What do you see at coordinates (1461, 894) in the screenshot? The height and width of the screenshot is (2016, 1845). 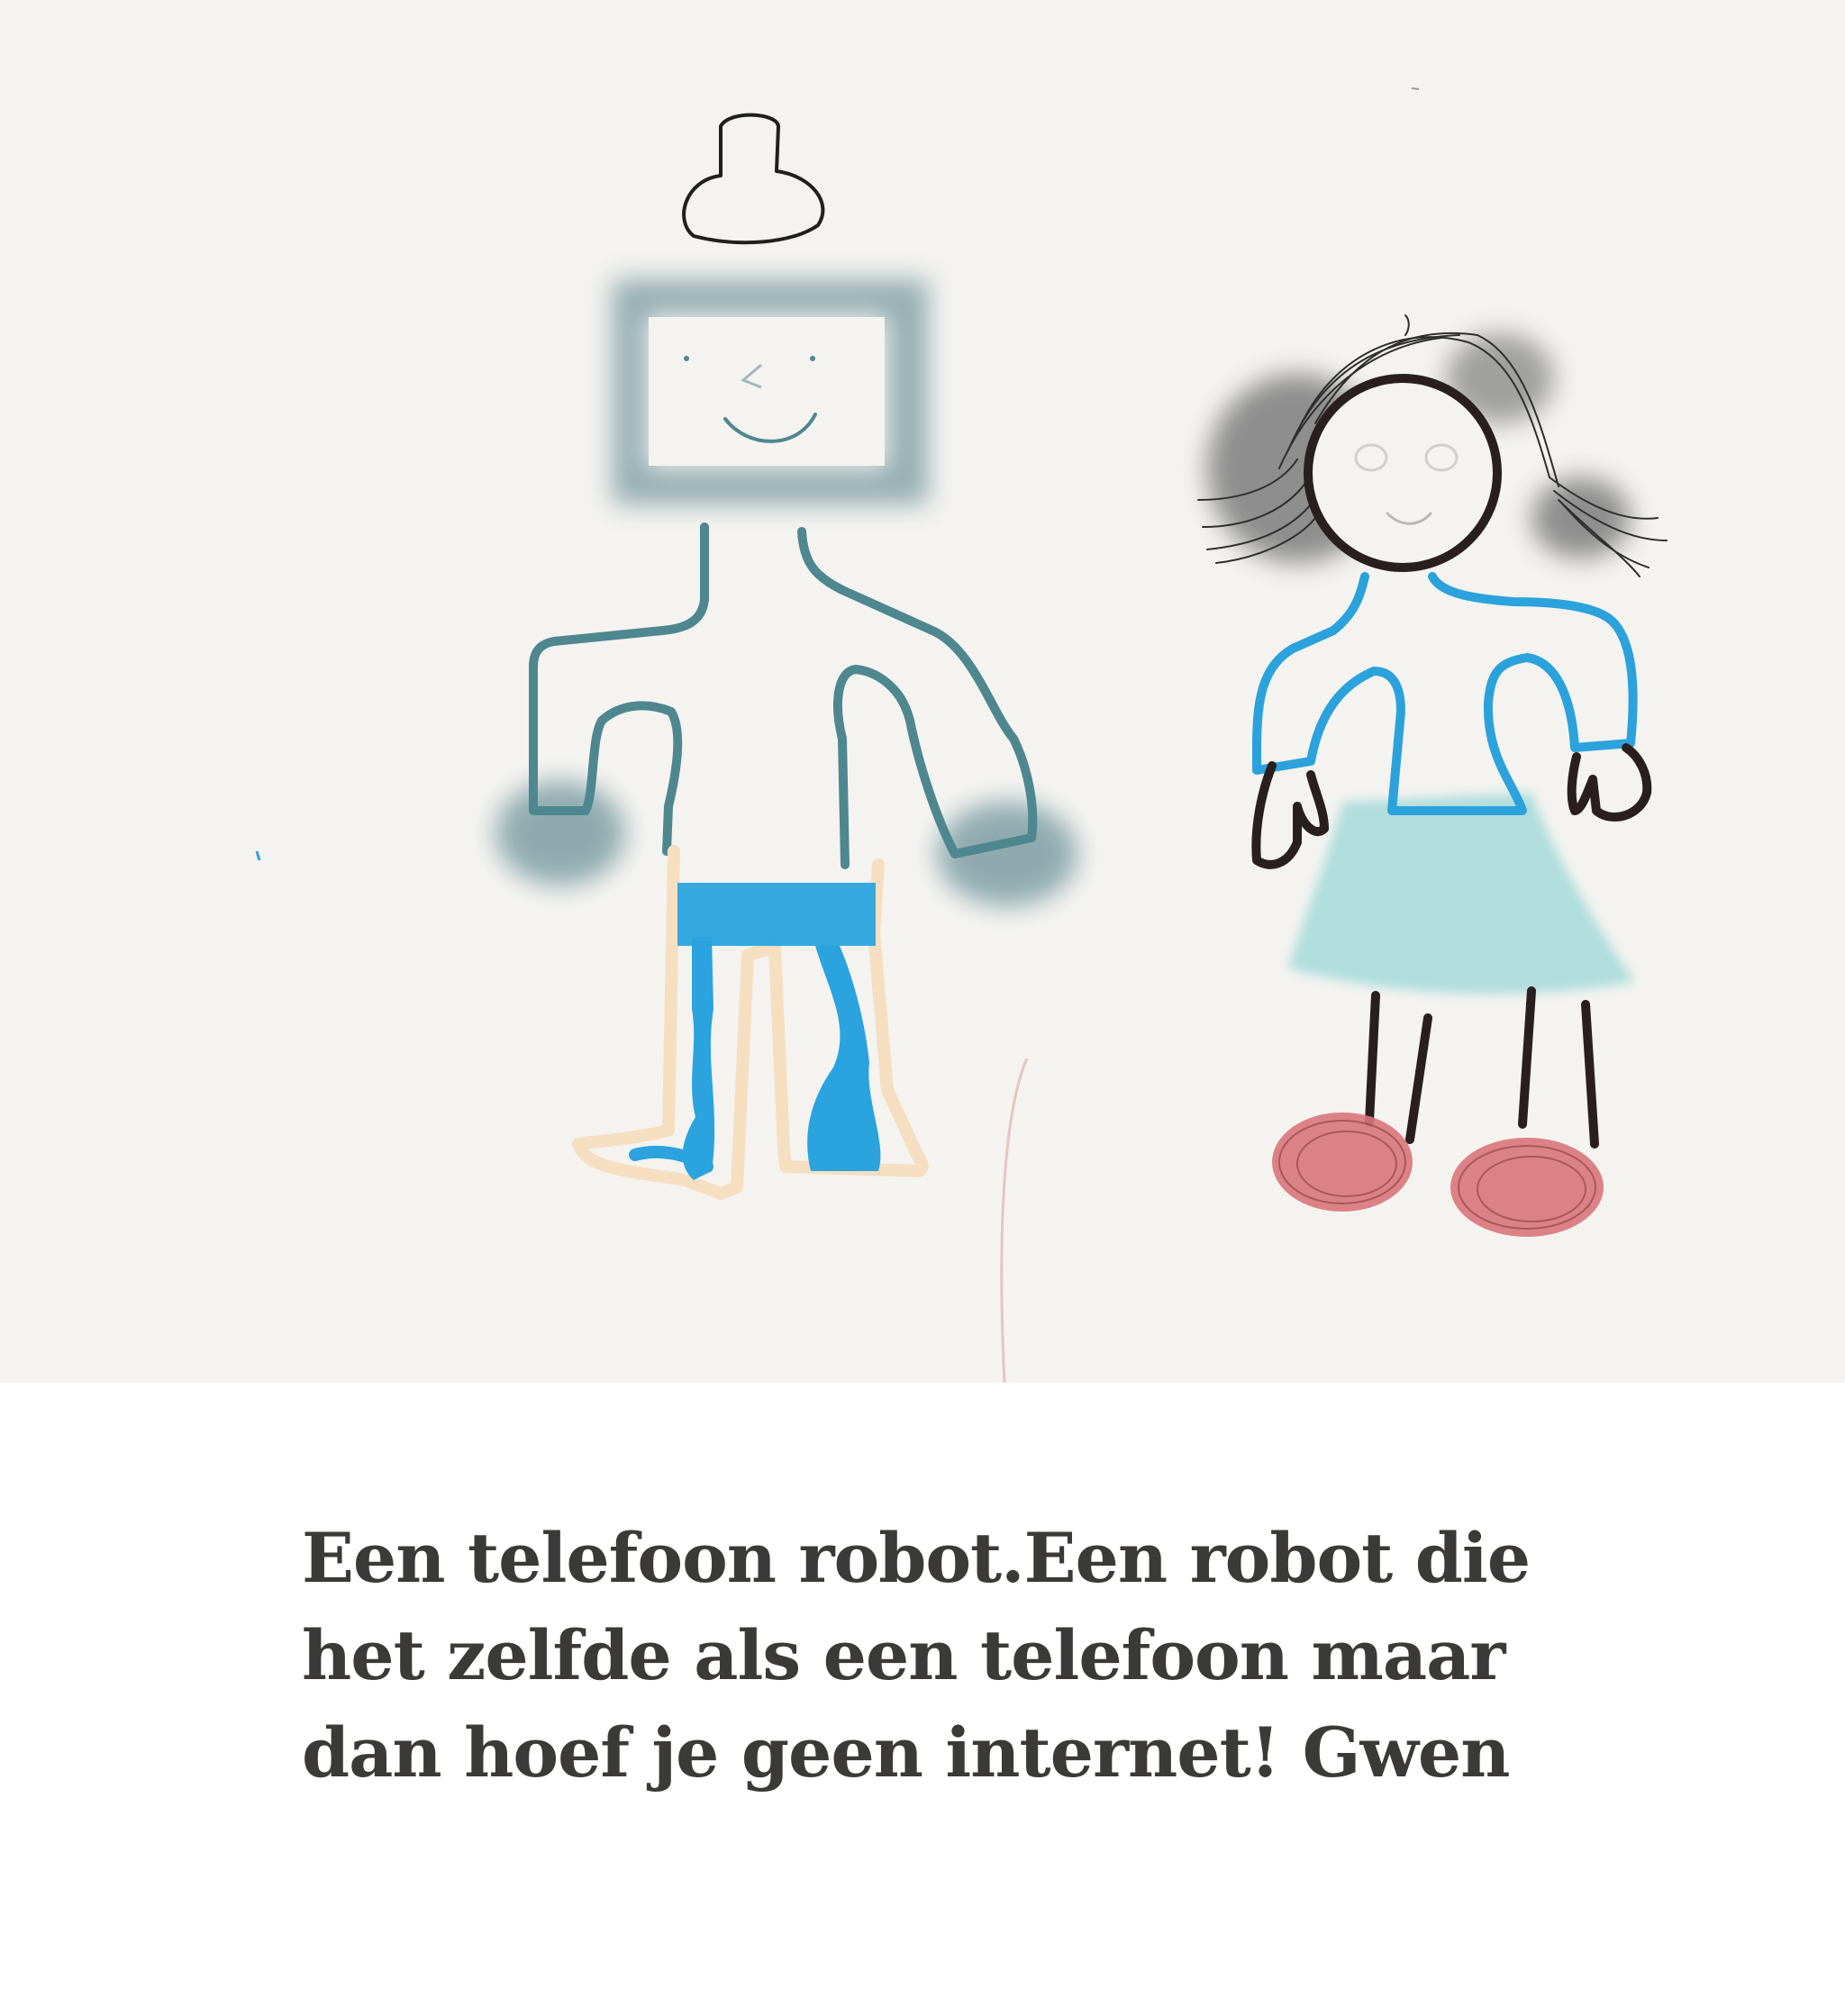 I see `girl-skirt` at bounding box center [1461, 894].